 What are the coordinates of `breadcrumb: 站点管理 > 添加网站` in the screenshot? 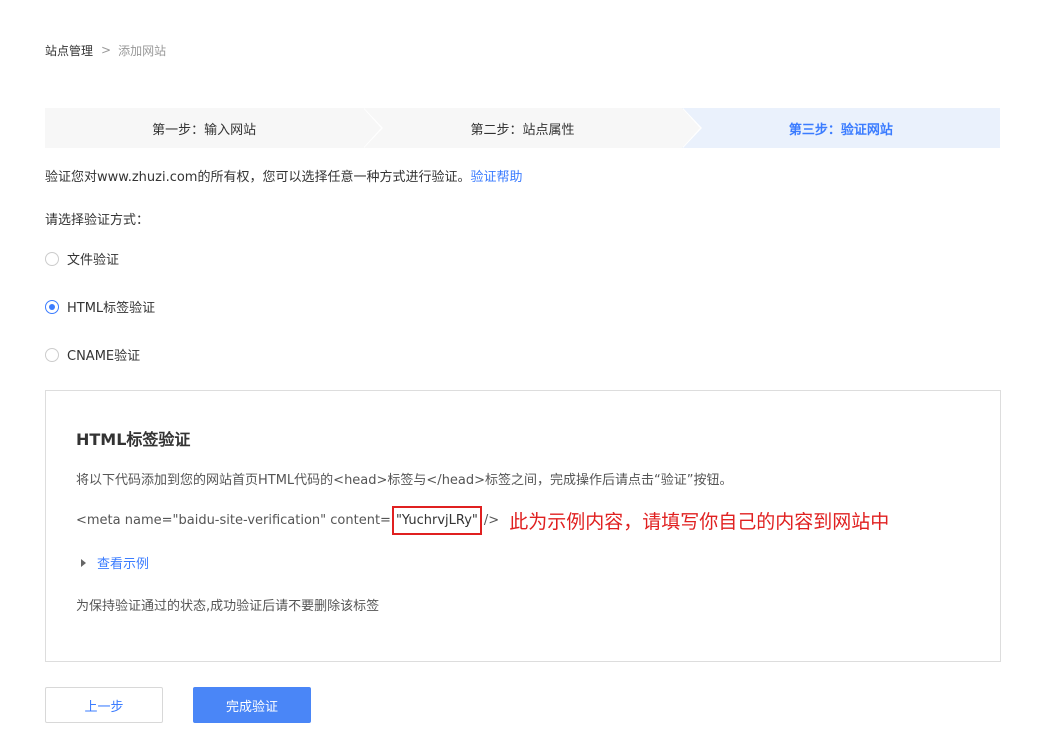 It's located at (105, 50).